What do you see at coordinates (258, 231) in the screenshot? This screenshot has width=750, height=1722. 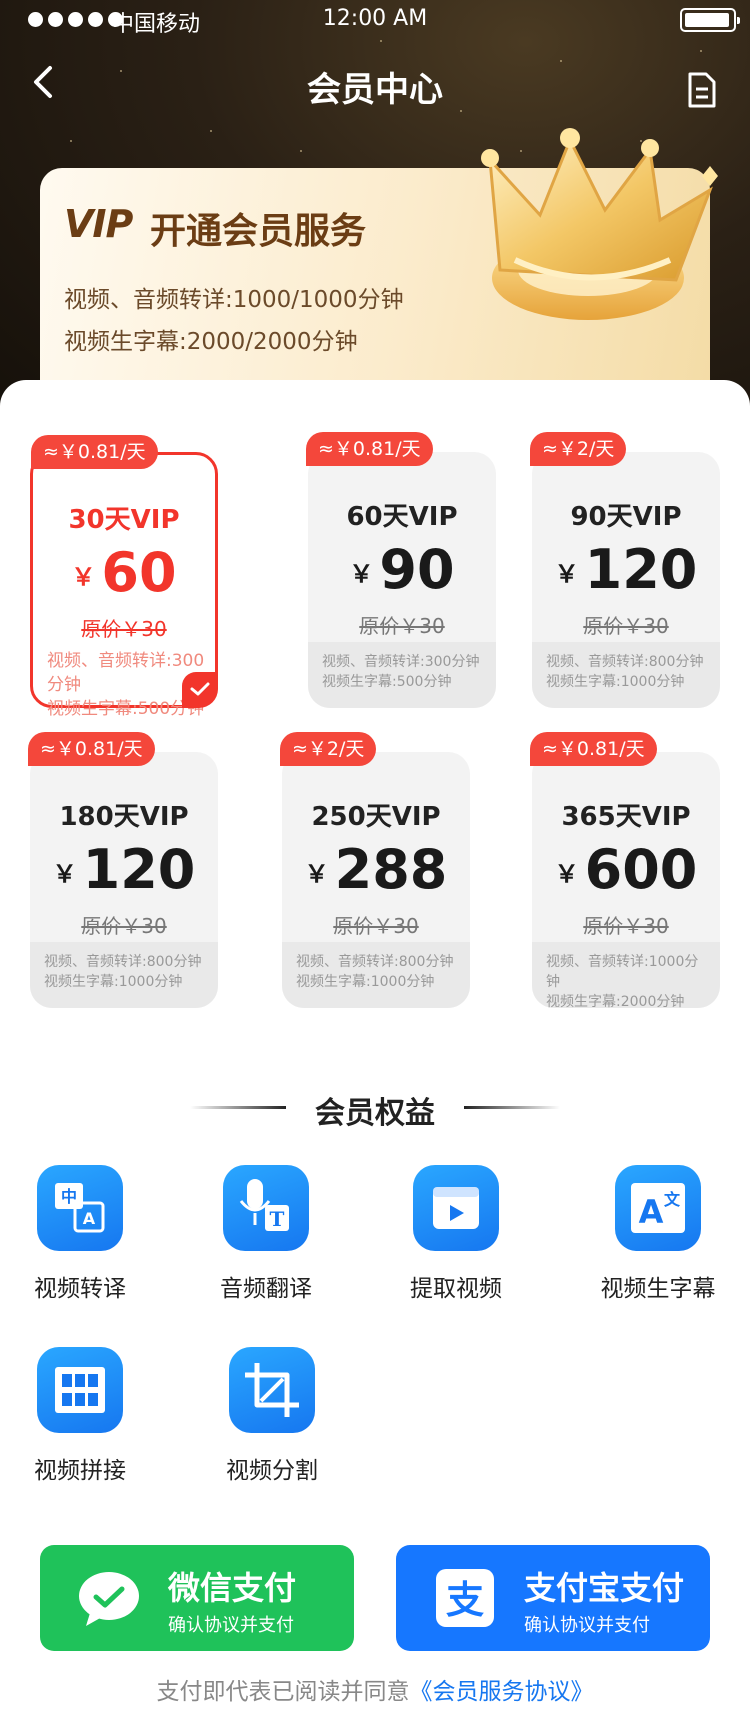 I see `vip-title: 开通会员服务` at bounding box center [258, 231].